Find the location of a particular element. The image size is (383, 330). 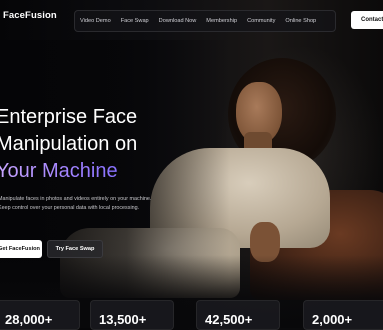

stat-card: 28,000+ is located at coordinates (40, 315).